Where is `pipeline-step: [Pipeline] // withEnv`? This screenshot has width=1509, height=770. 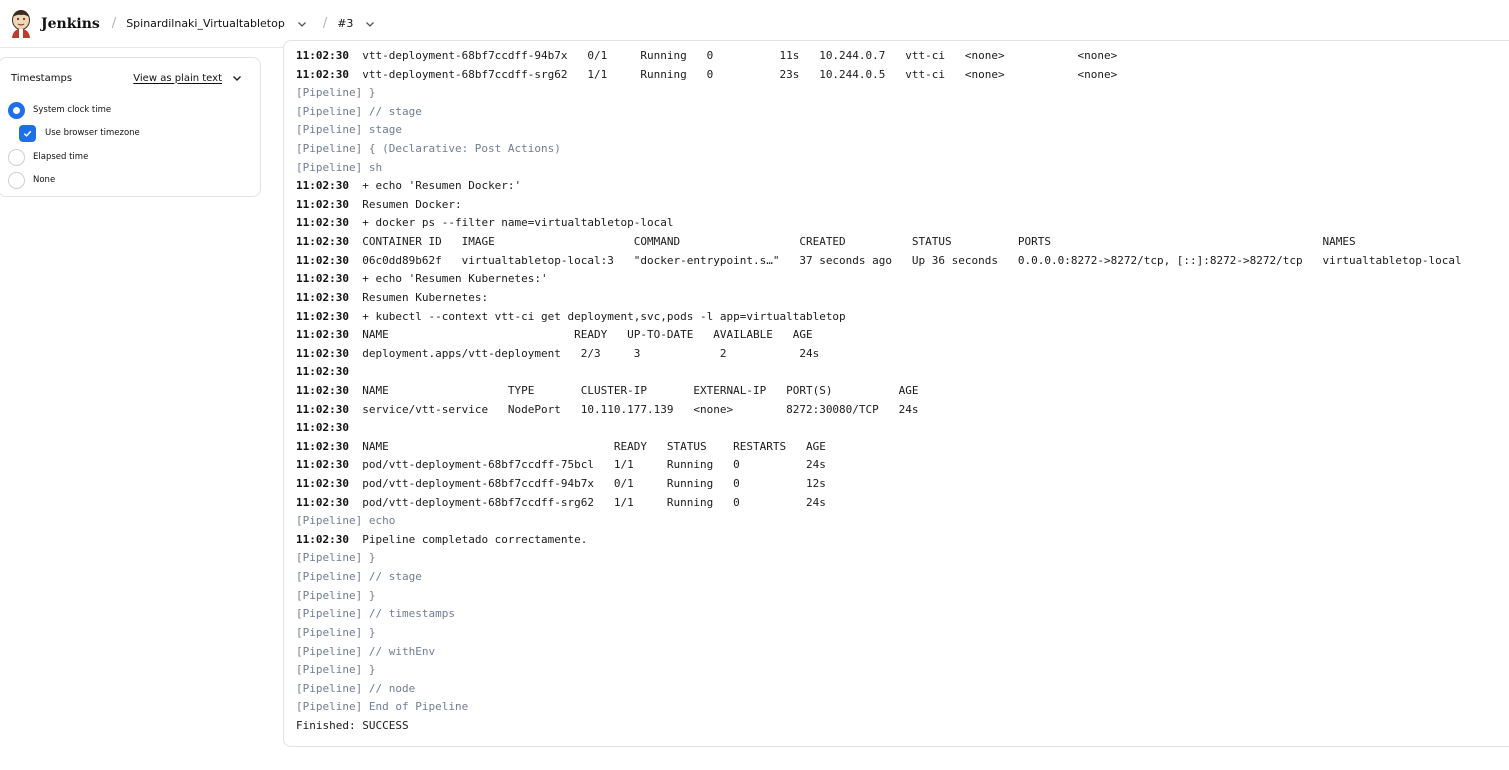
pipeline-step: [Pipeline] // withEnv is located at coordinates (366, 651).